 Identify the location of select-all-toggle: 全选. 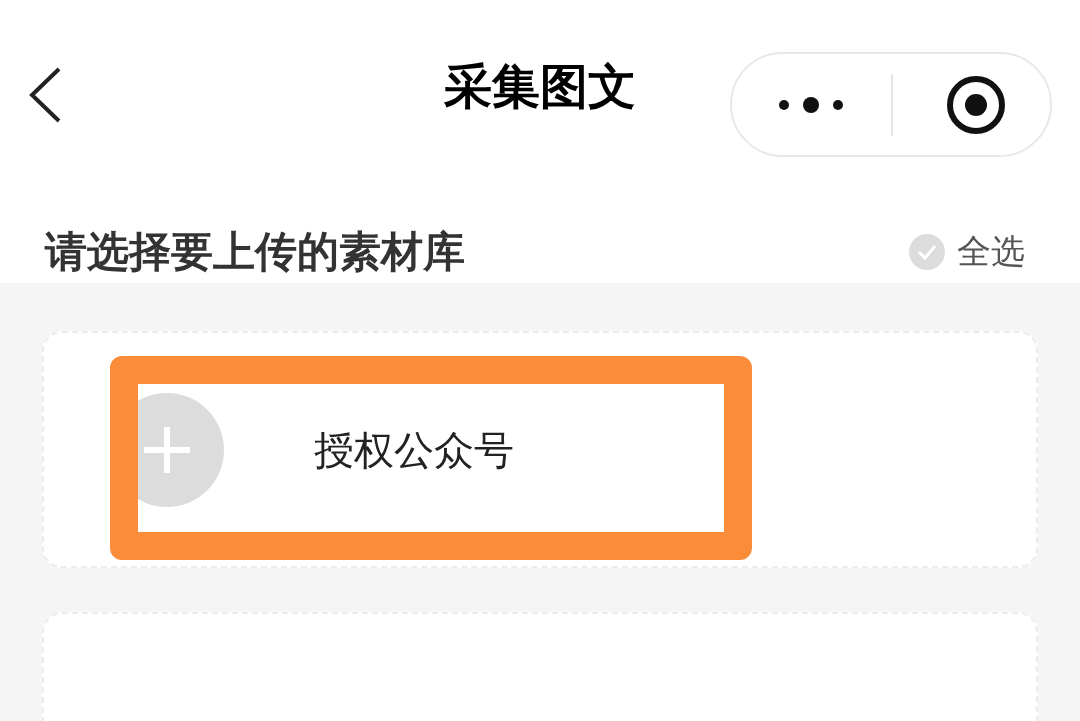
(967, 251).